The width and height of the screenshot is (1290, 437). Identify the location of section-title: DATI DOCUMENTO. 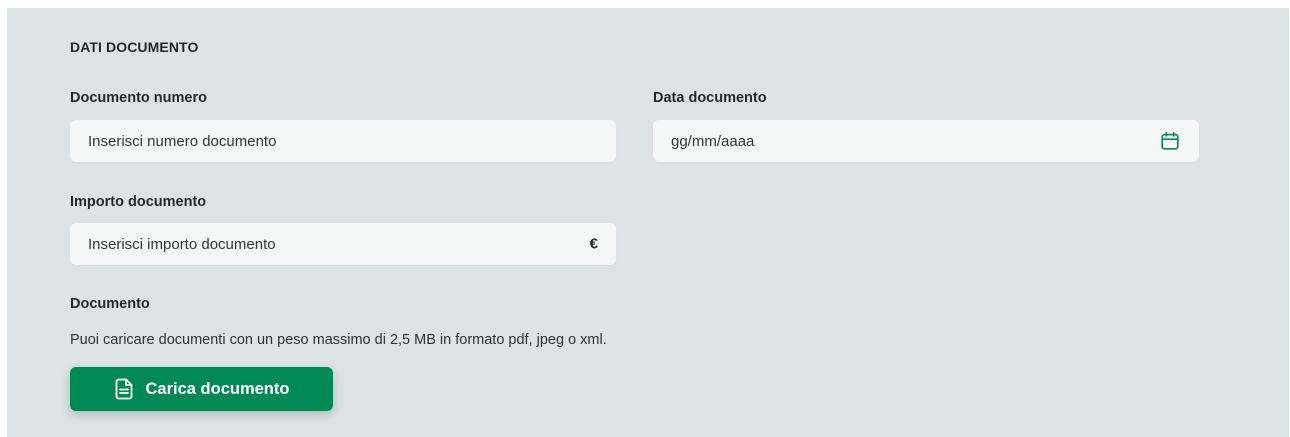
(134, 47).